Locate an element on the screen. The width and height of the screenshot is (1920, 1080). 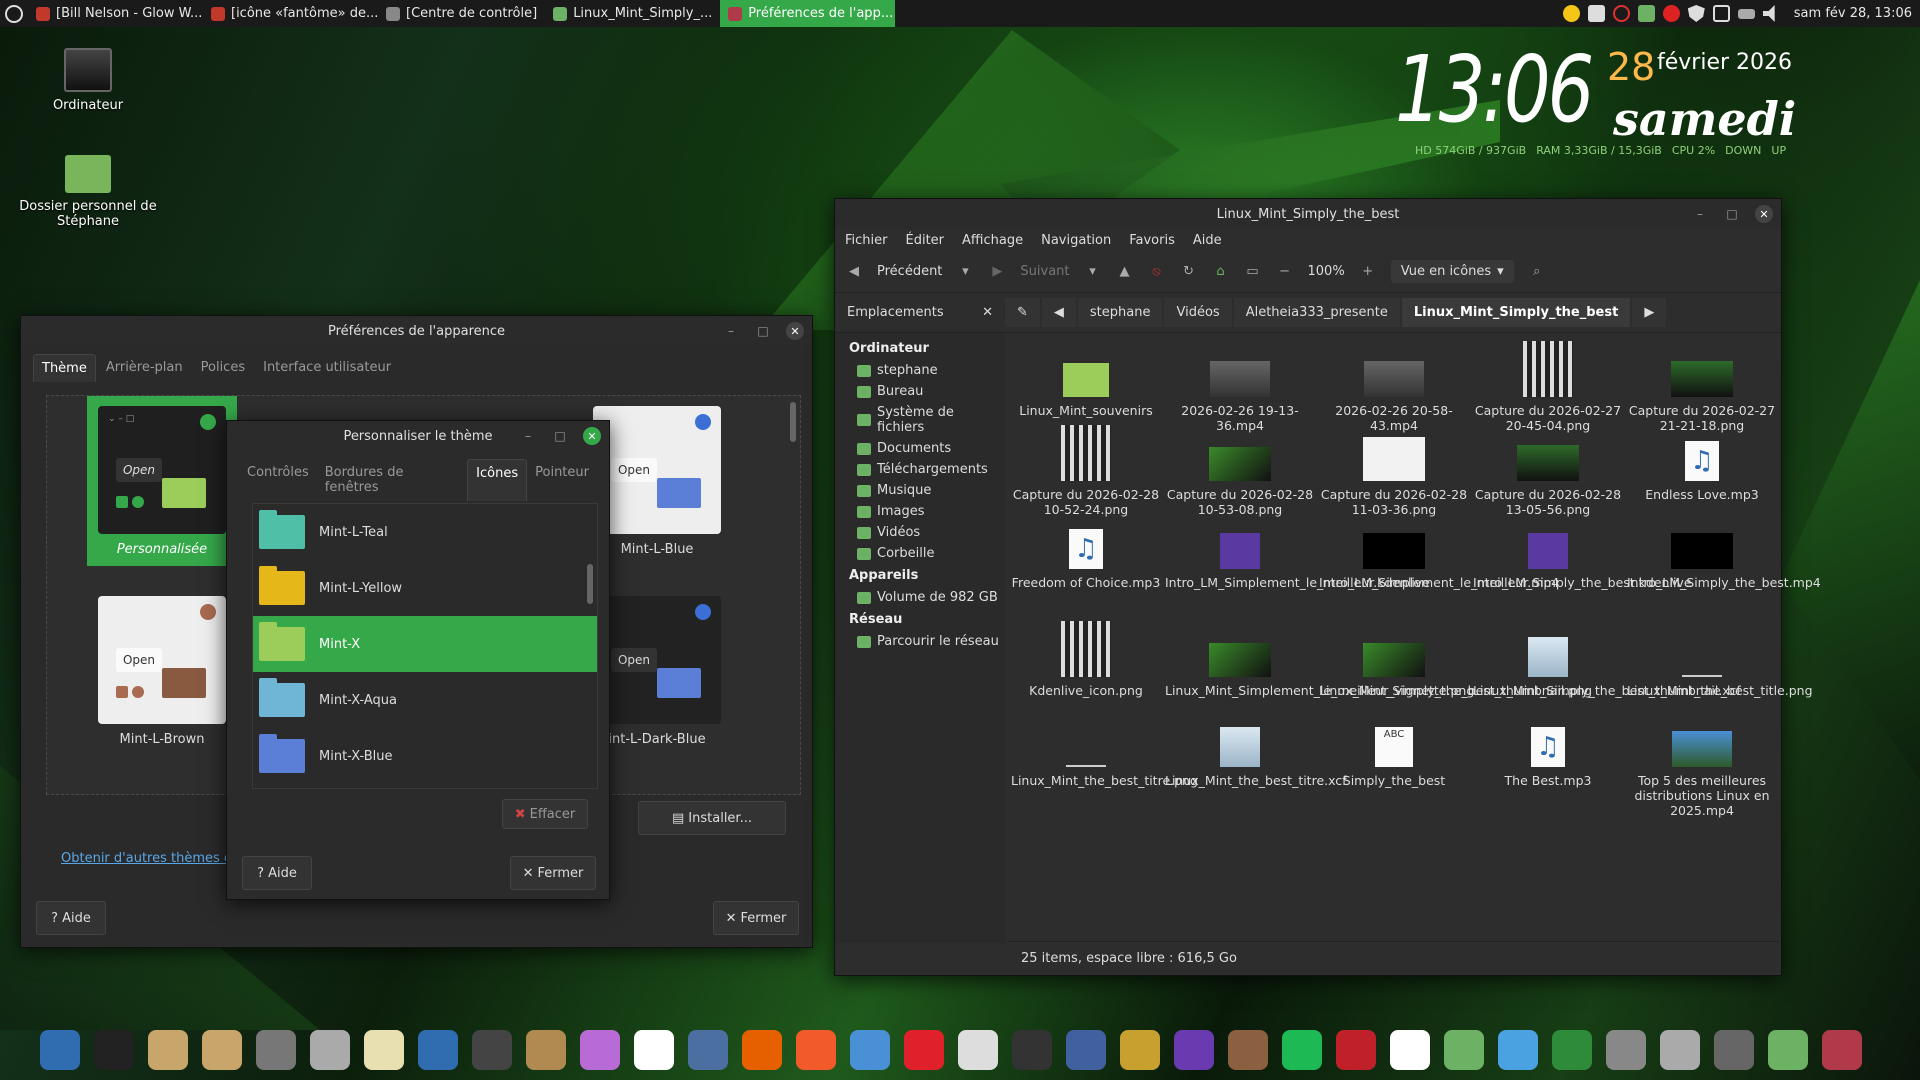
tab-controls: Contrôles is located at coordinates (278, 480).